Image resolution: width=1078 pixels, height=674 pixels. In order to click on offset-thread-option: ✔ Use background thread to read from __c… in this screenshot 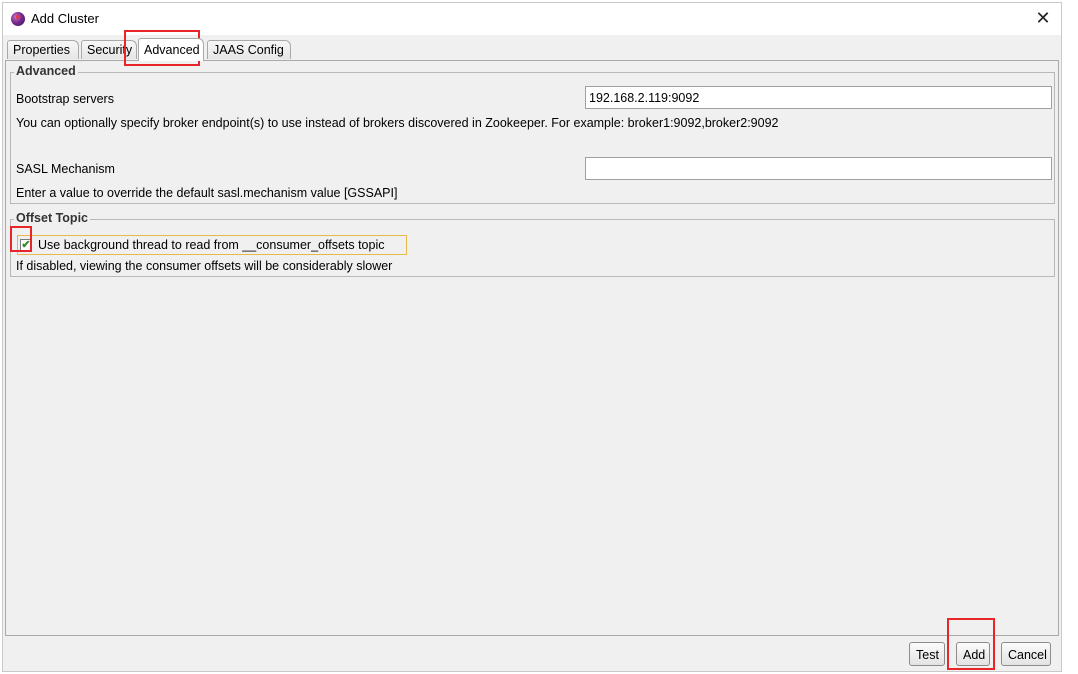, I will do `click(212, 245)`.